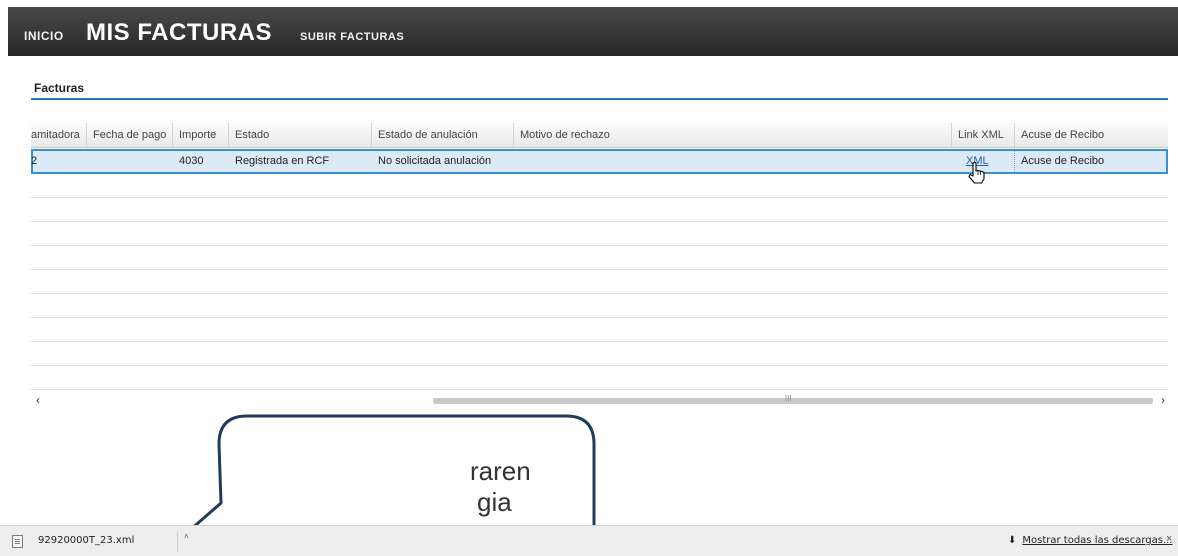  What do you see at coordinates (1012, 540) in the screenshot?
I see `download-arrow-icon: ⬇` at bounding box center [1012, 540].